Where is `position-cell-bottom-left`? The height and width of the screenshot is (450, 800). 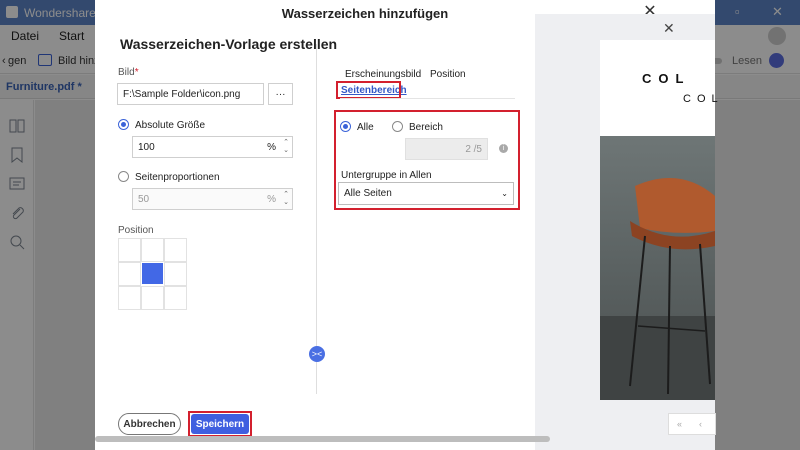 position-cell-bottom-left is located at coordinates (129, 298).